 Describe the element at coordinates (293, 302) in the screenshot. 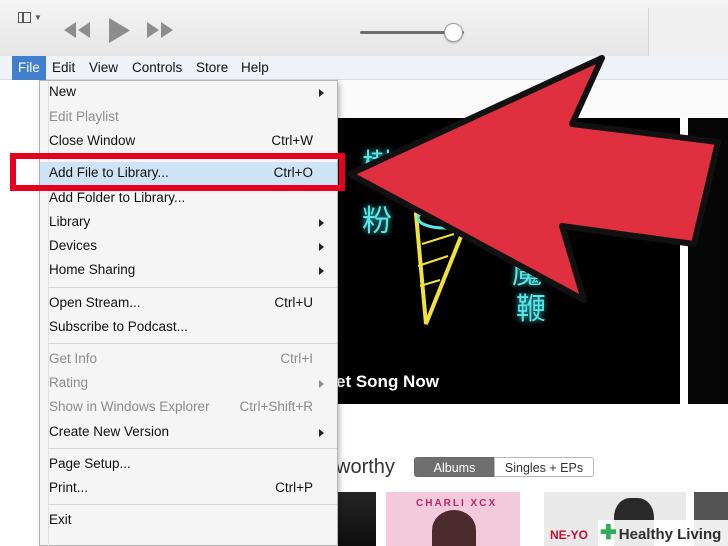

I see `menu-item-shortcut: Ctrl+U` at that location.